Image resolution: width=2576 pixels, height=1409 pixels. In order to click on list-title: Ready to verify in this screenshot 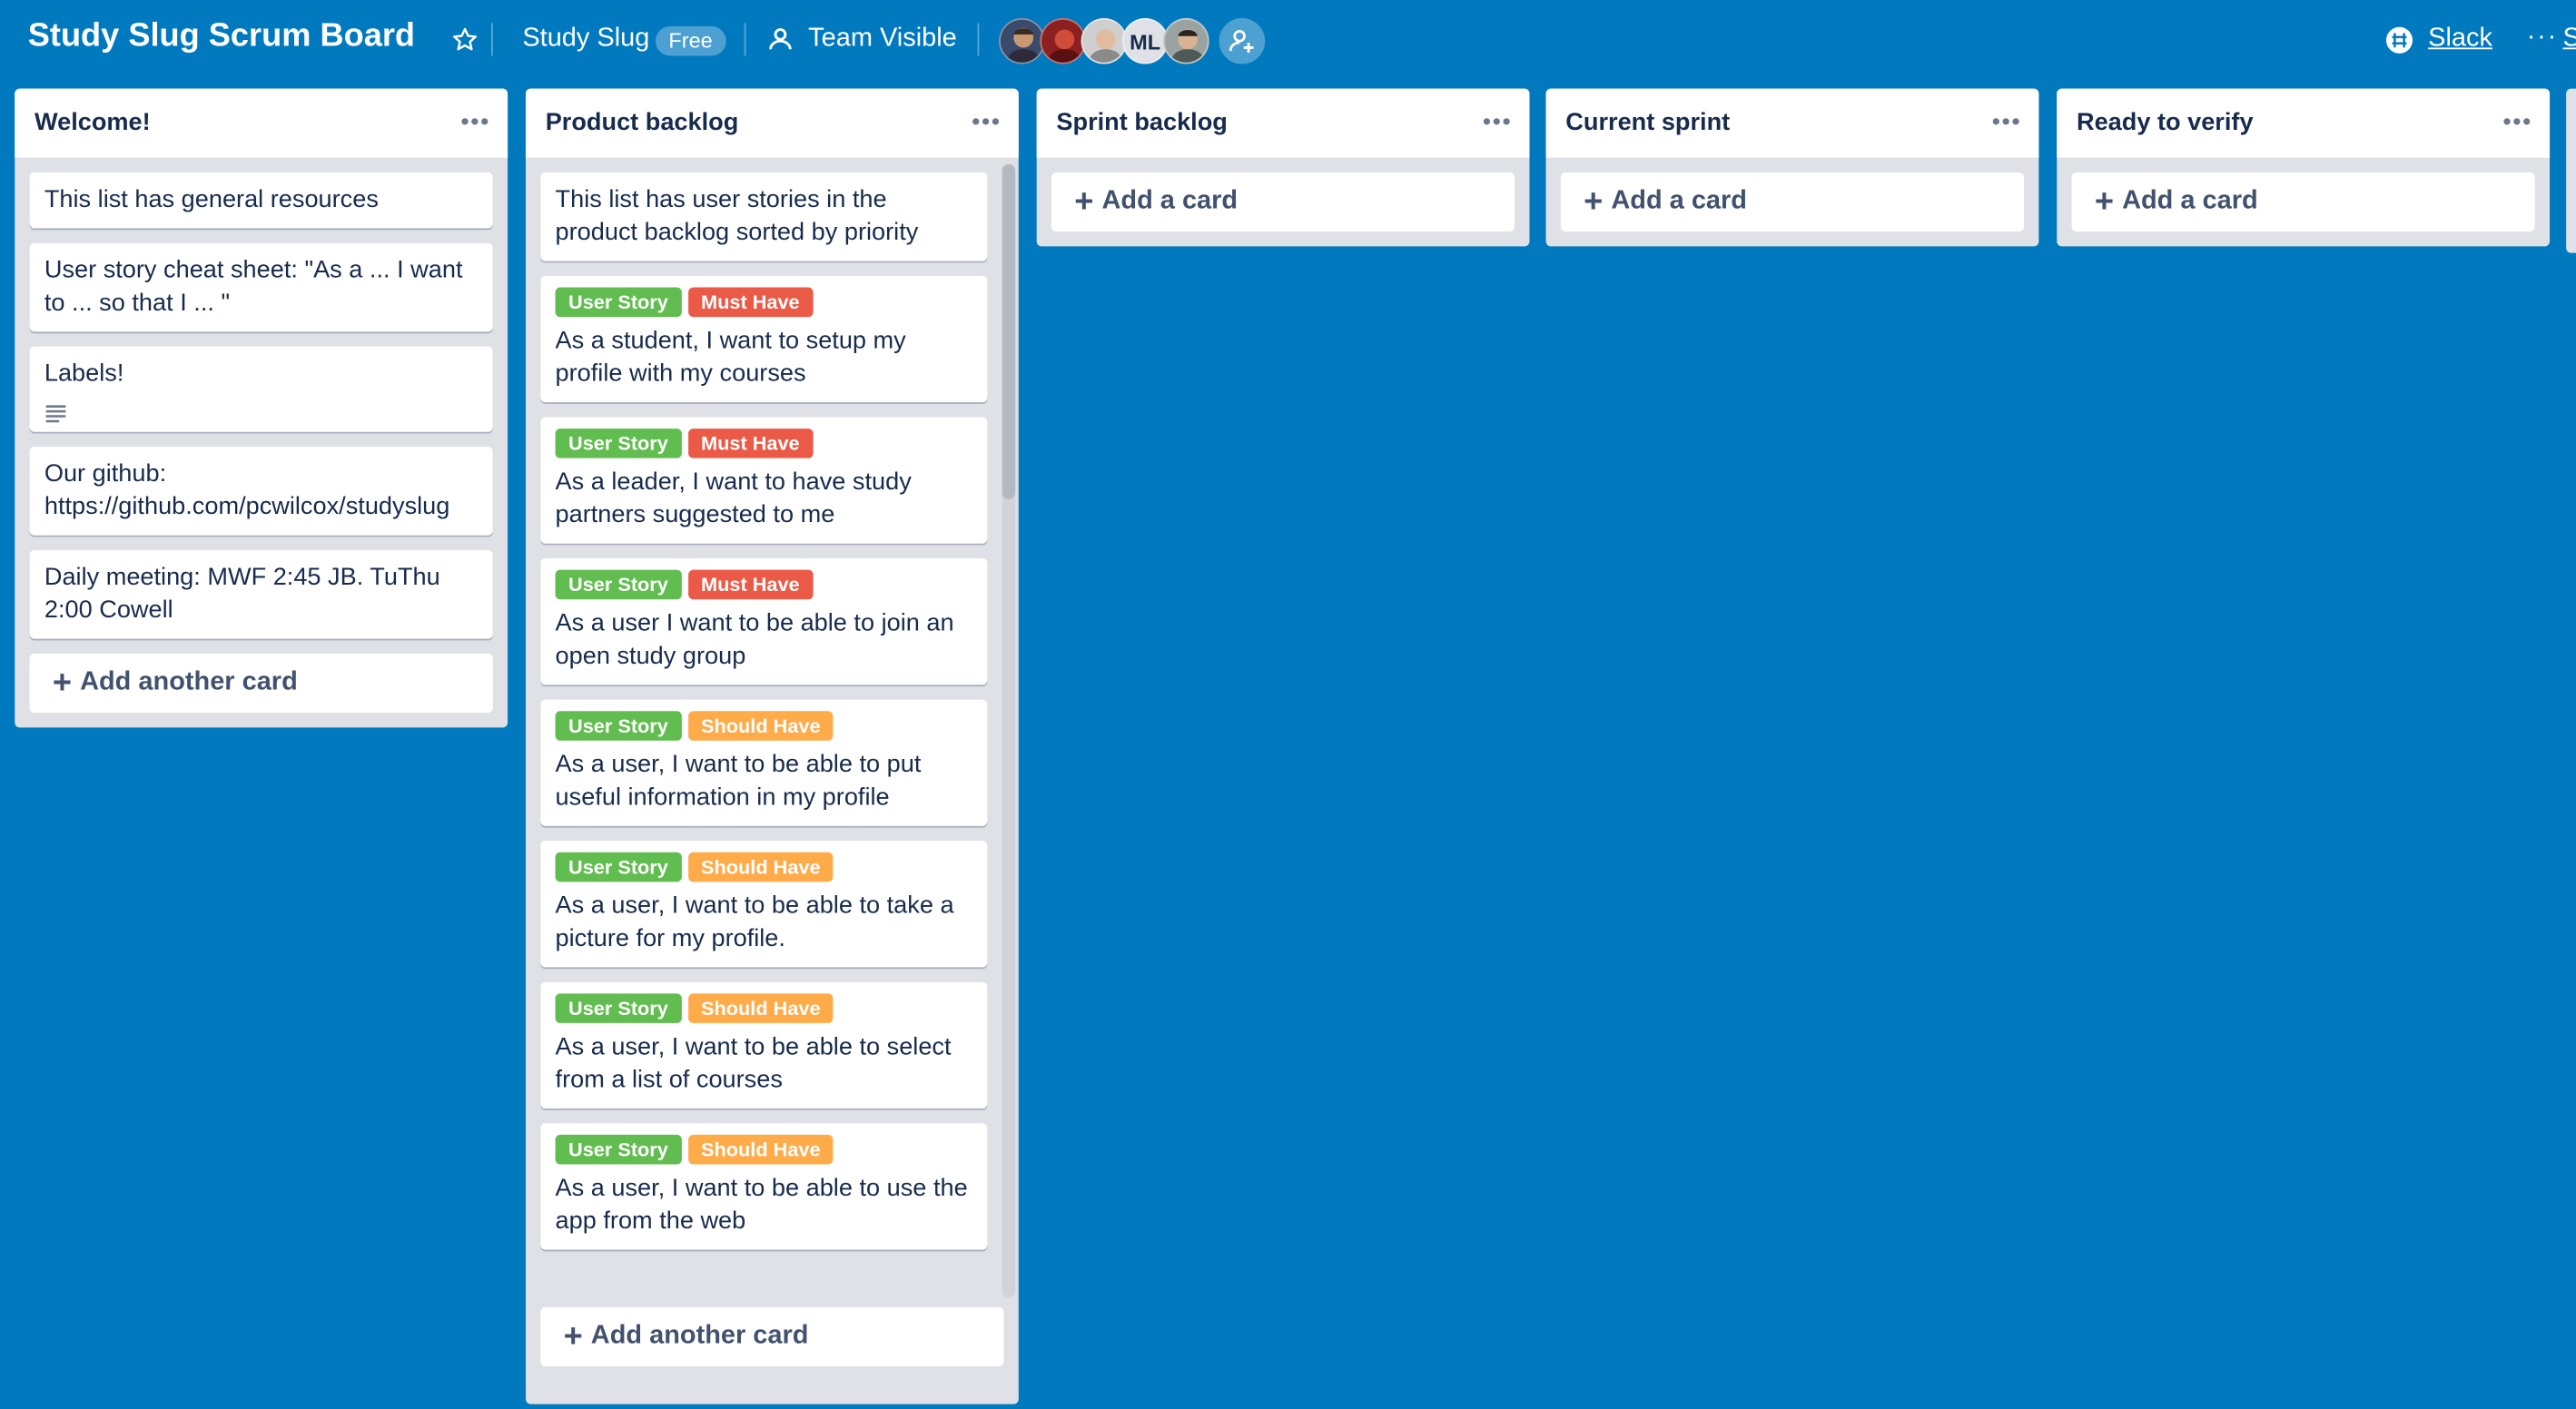, I will do `click(2165, 122)`.